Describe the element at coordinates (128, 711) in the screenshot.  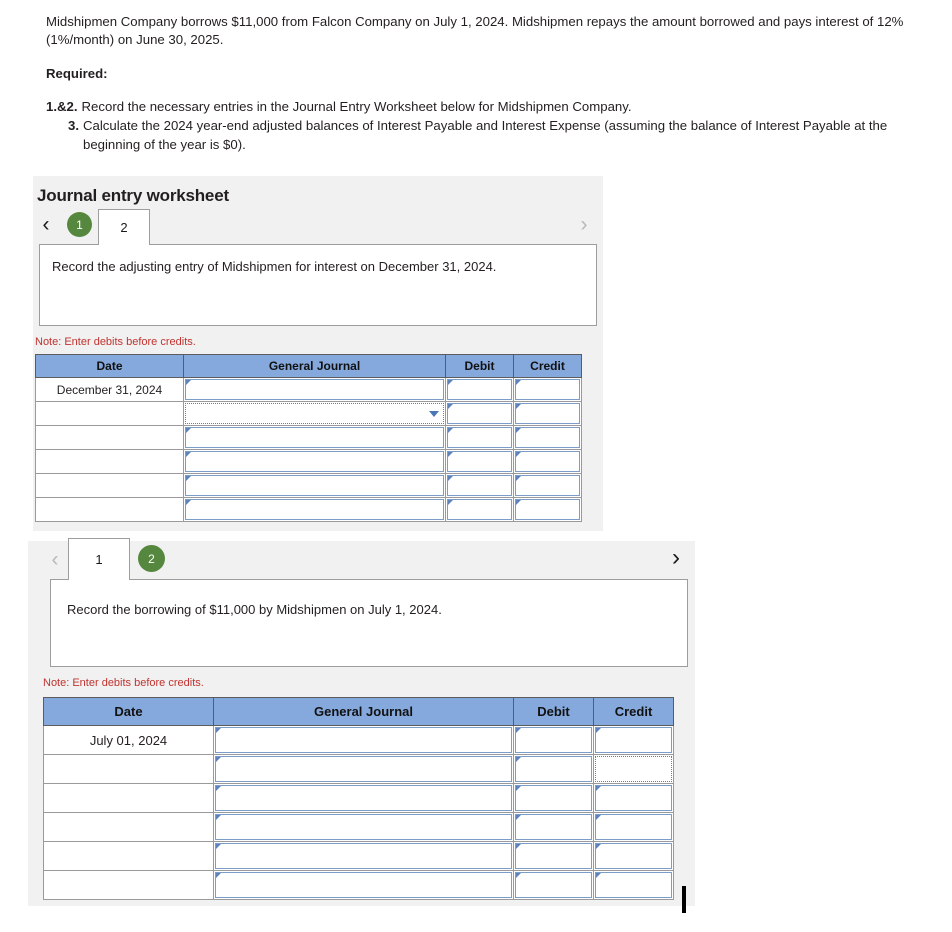
I see `column-header-date: Date` at that location.